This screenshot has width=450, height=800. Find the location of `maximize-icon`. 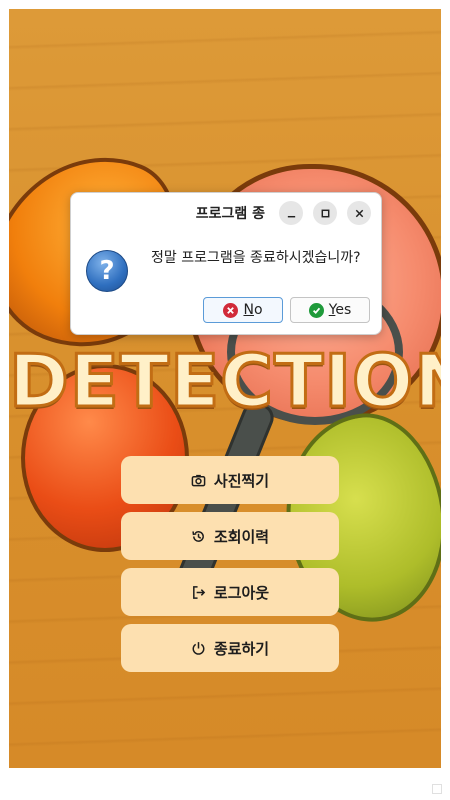

maximize-icon is located at coordinates (325, 213).